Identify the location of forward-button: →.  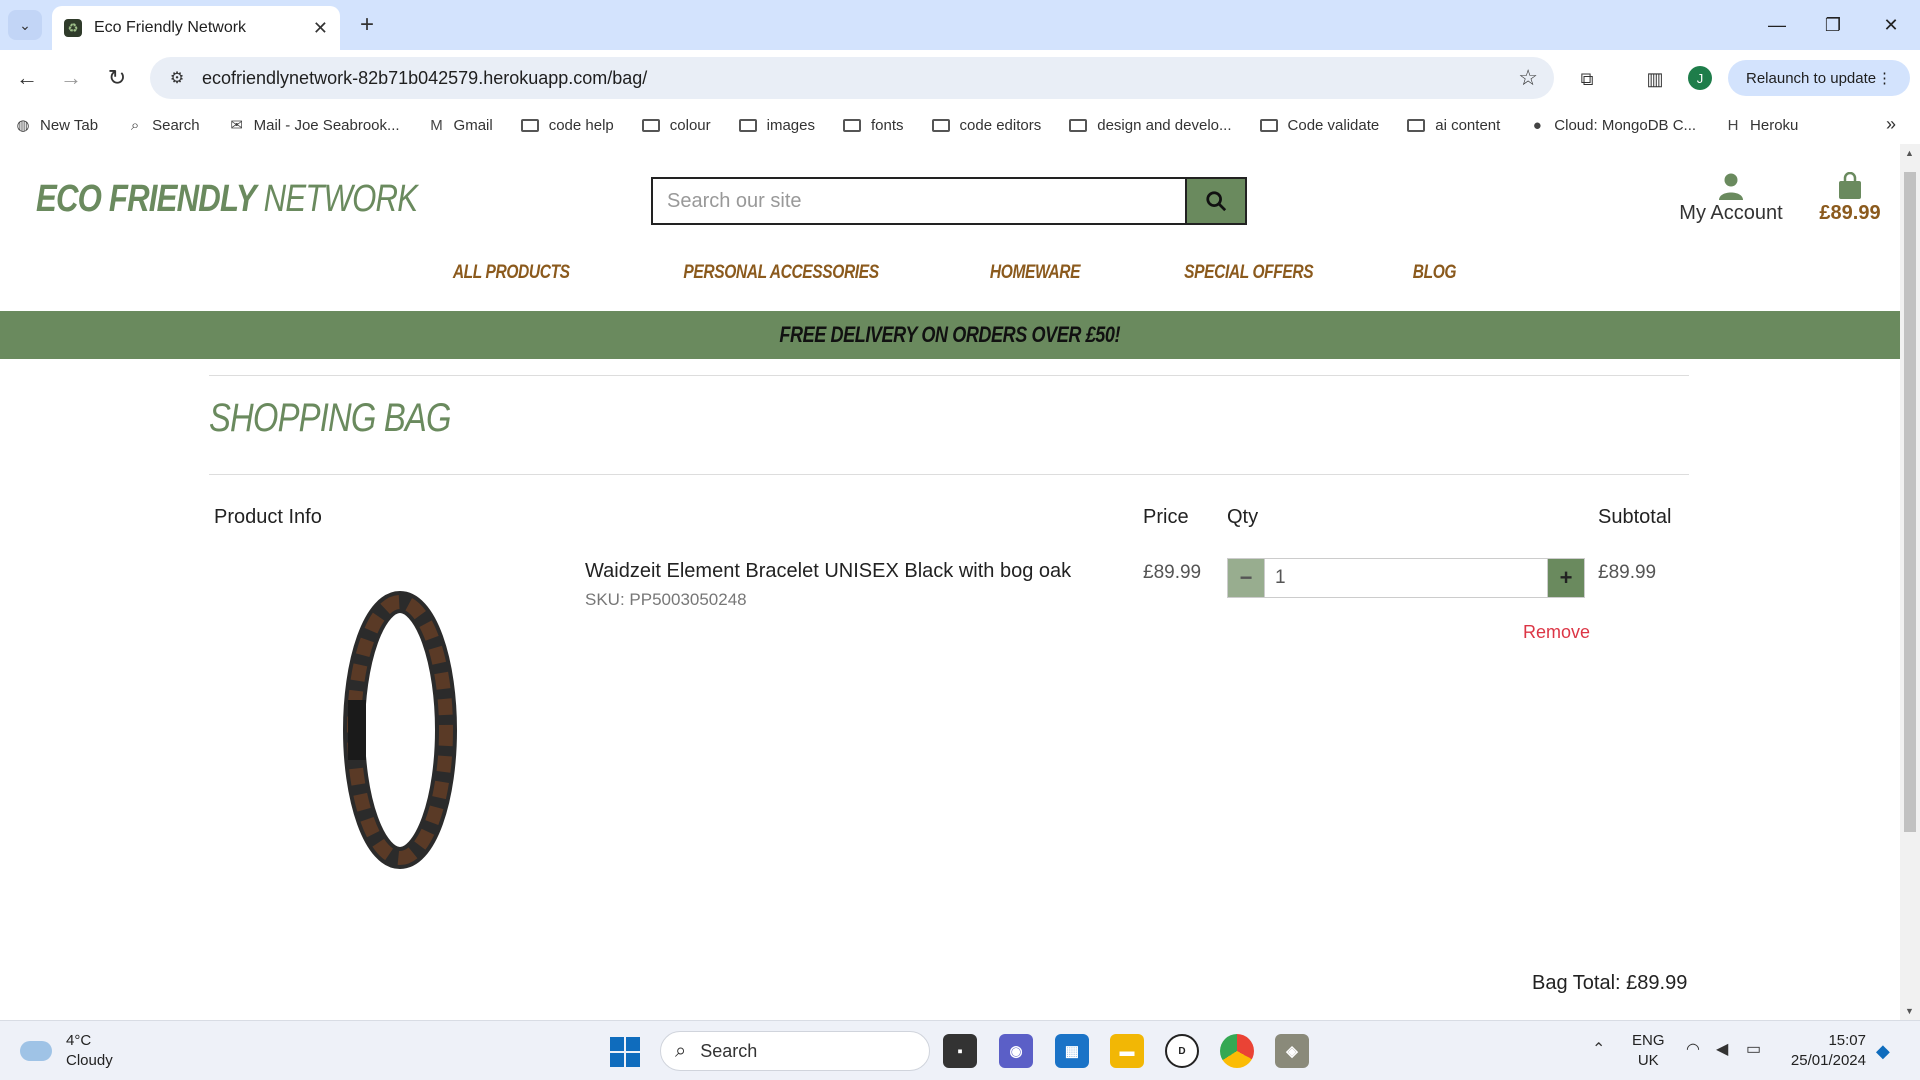
(71, 78).